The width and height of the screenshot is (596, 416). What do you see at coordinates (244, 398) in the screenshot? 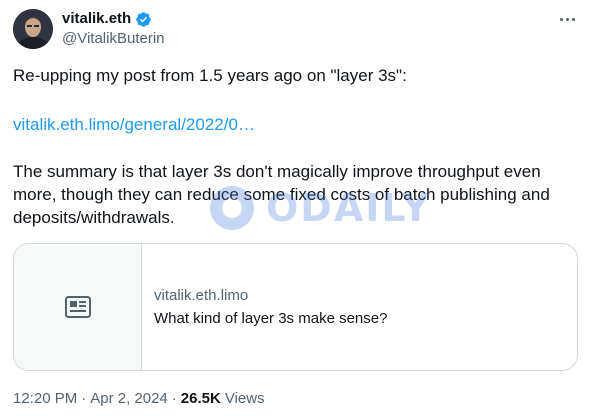
I see `views-label: Views` at bounding box center [244, 398].